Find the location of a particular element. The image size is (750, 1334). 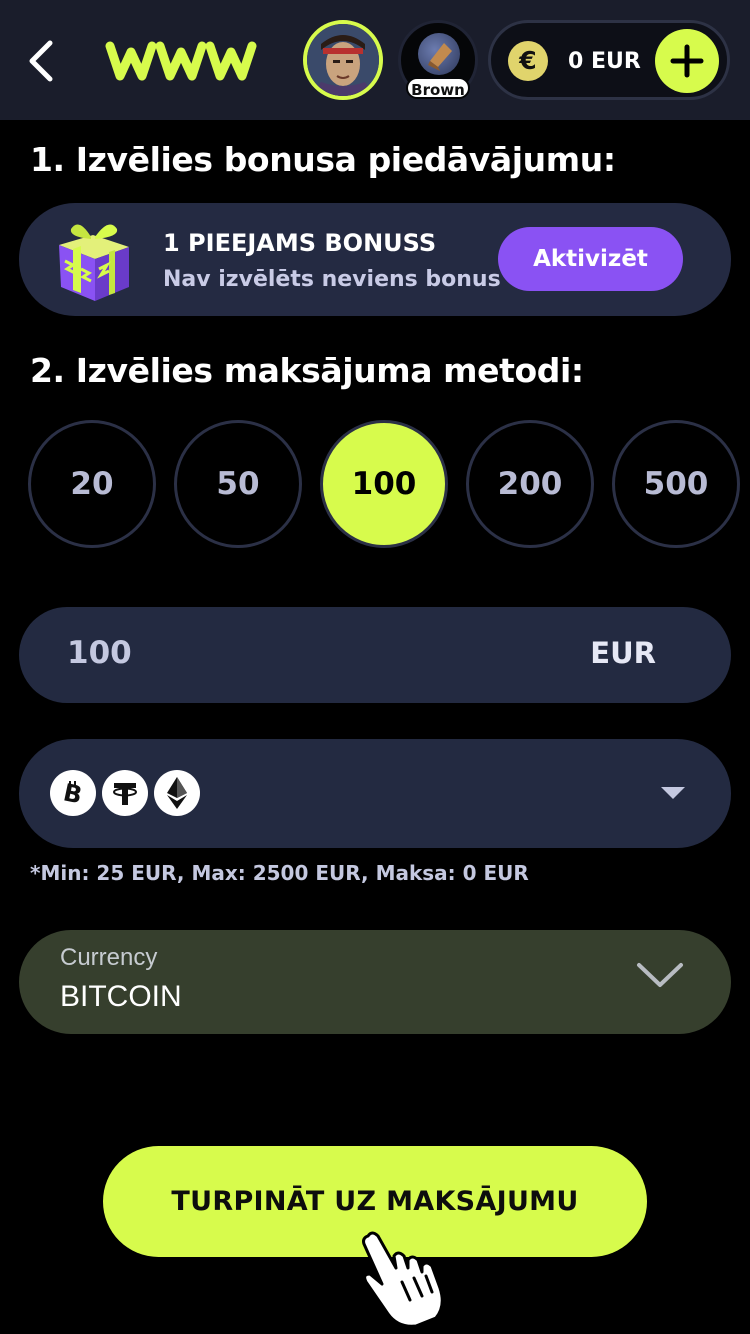

amount-input is located at coordinates (267, 653).